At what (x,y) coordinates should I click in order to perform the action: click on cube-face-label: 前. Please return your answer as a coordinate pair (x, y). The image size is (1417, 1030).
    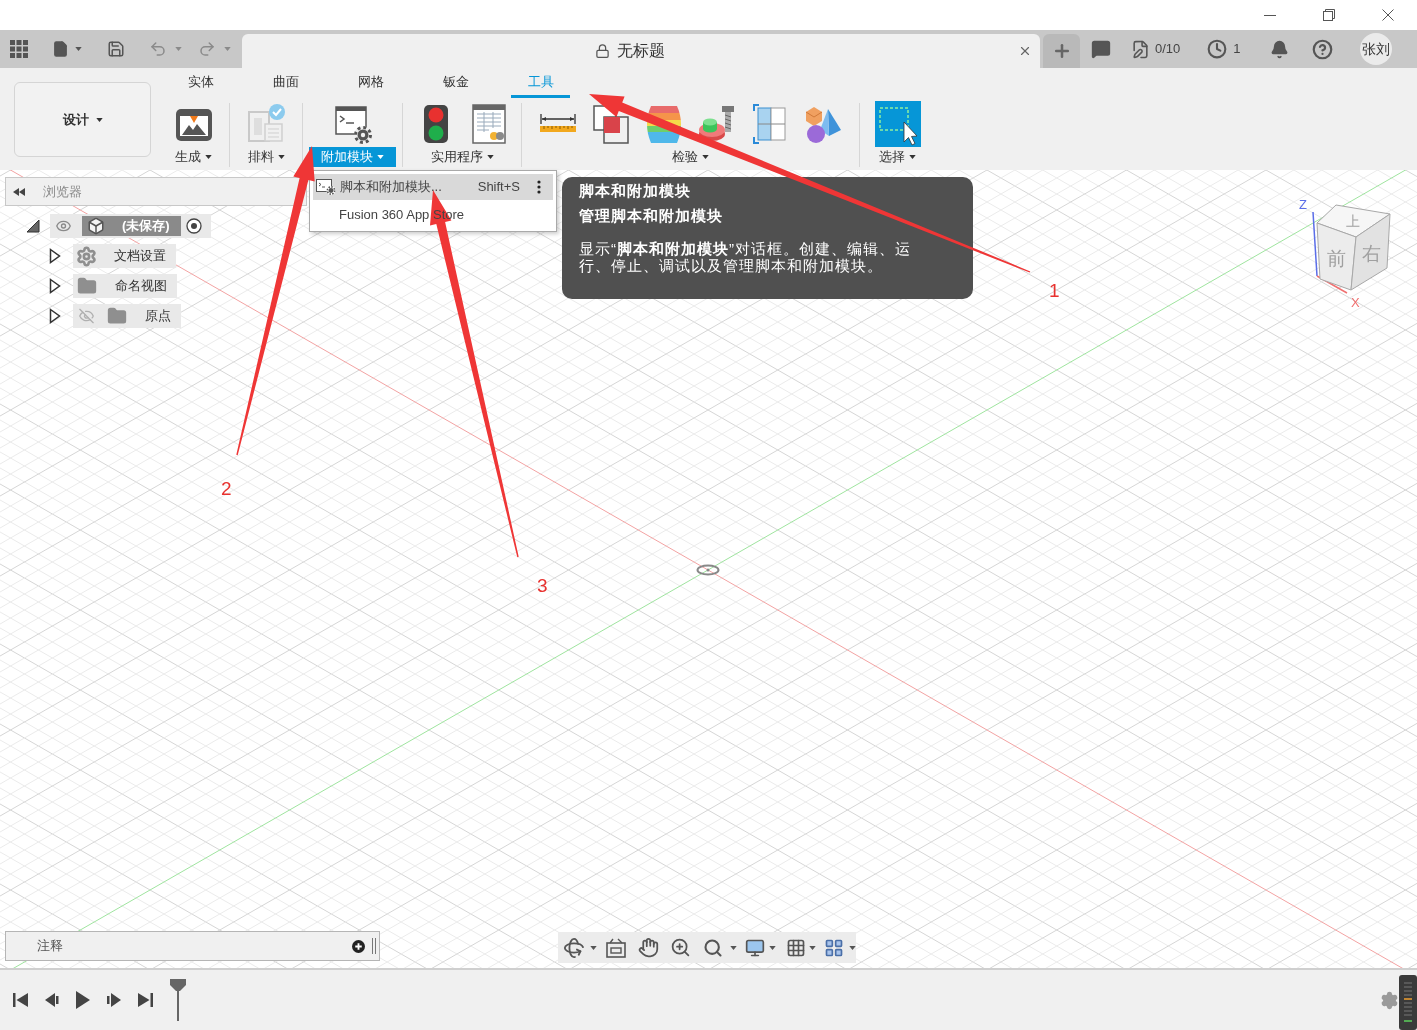
    Looking at the image, I should click on (1336, 258).